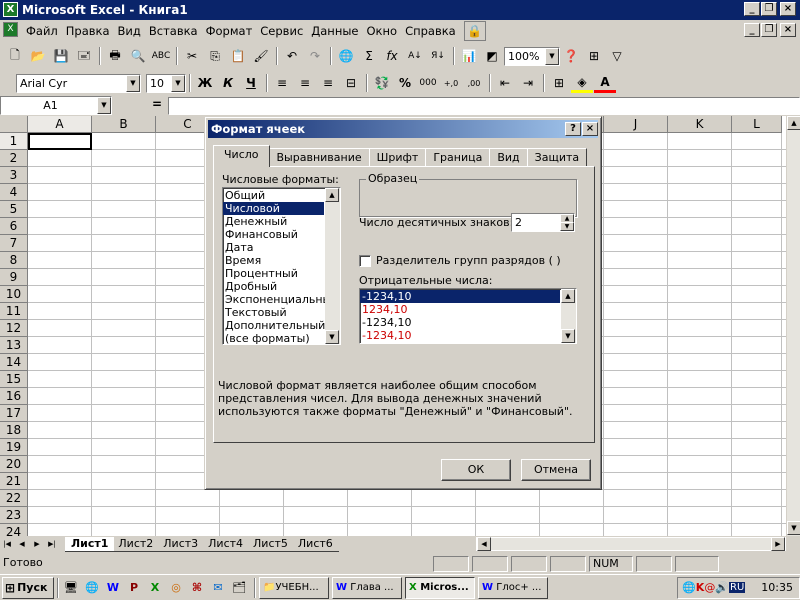 This screenshot has width=800, height=600. I want to click on print-icon: 🖶, so click(115, 56).